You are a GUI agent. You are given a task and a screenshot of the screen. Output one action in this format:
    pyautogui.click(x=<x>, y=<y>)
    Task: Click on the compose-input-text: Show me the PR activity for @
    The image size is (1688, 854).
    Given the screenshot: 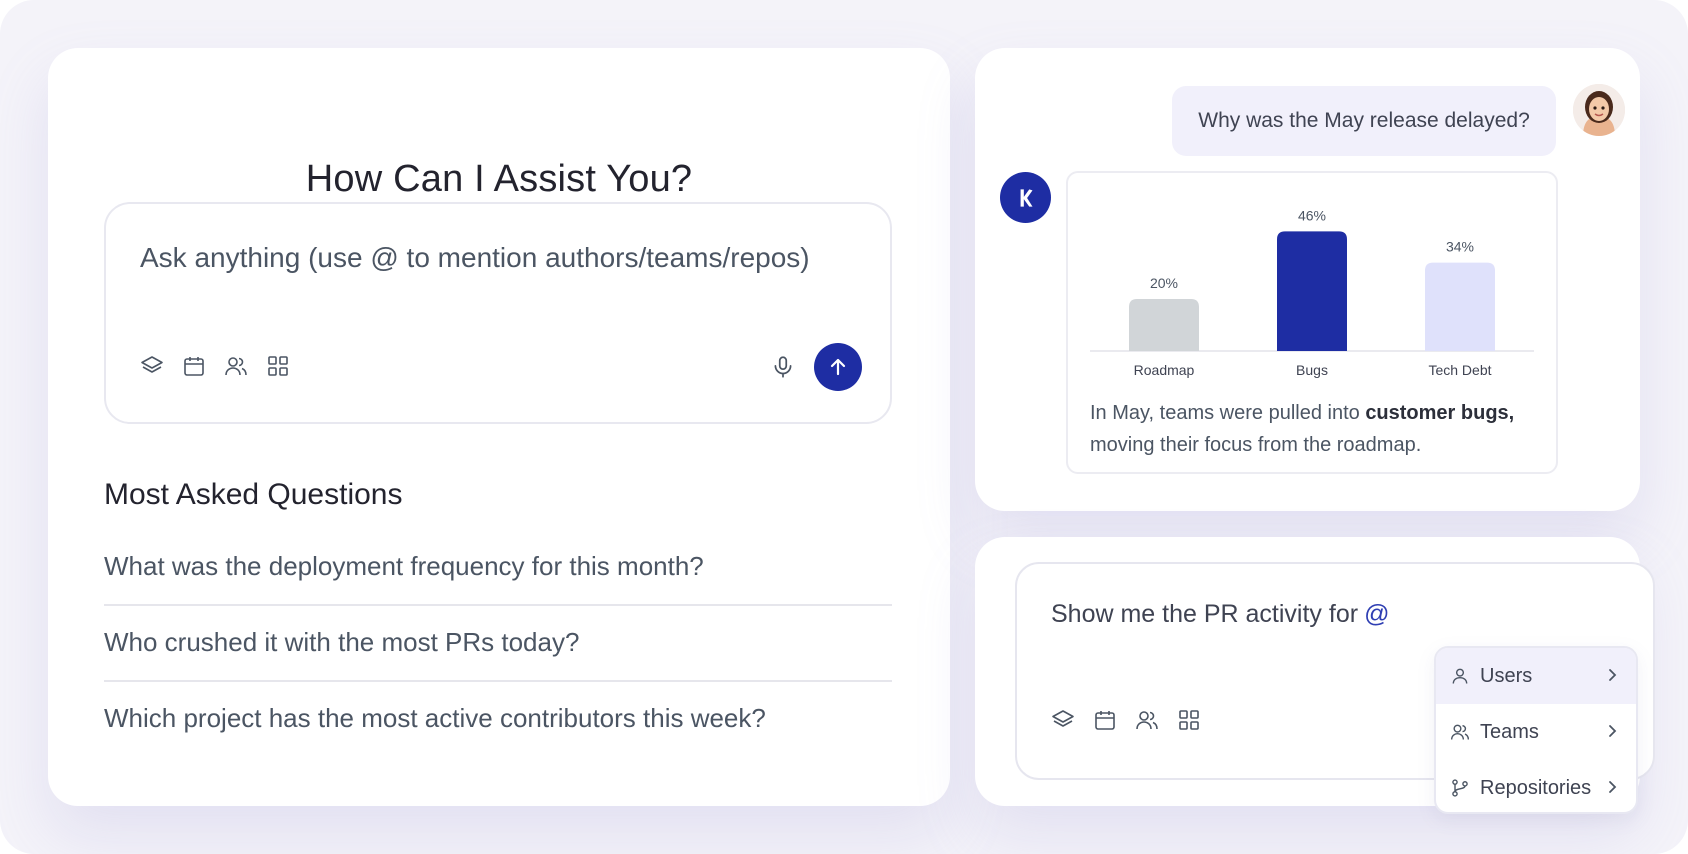 What is the action you would take?
    pyautogui.click(x=1220, y=614)
    